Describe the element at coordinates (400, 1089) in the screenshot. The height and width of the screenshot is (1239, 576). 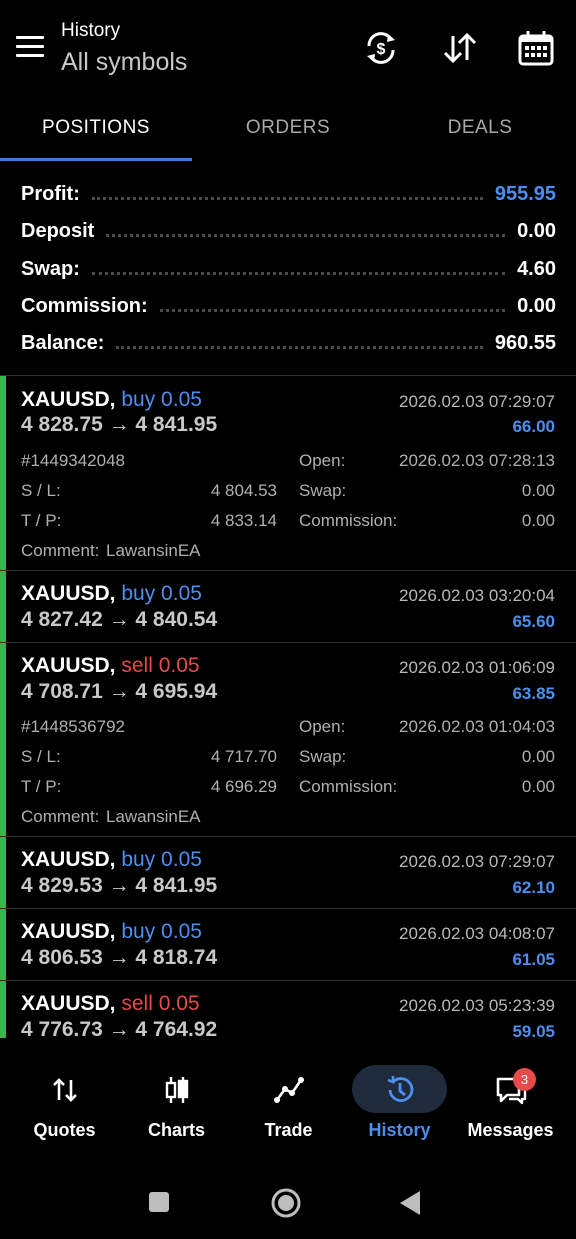
I see `history-icon` at that location.